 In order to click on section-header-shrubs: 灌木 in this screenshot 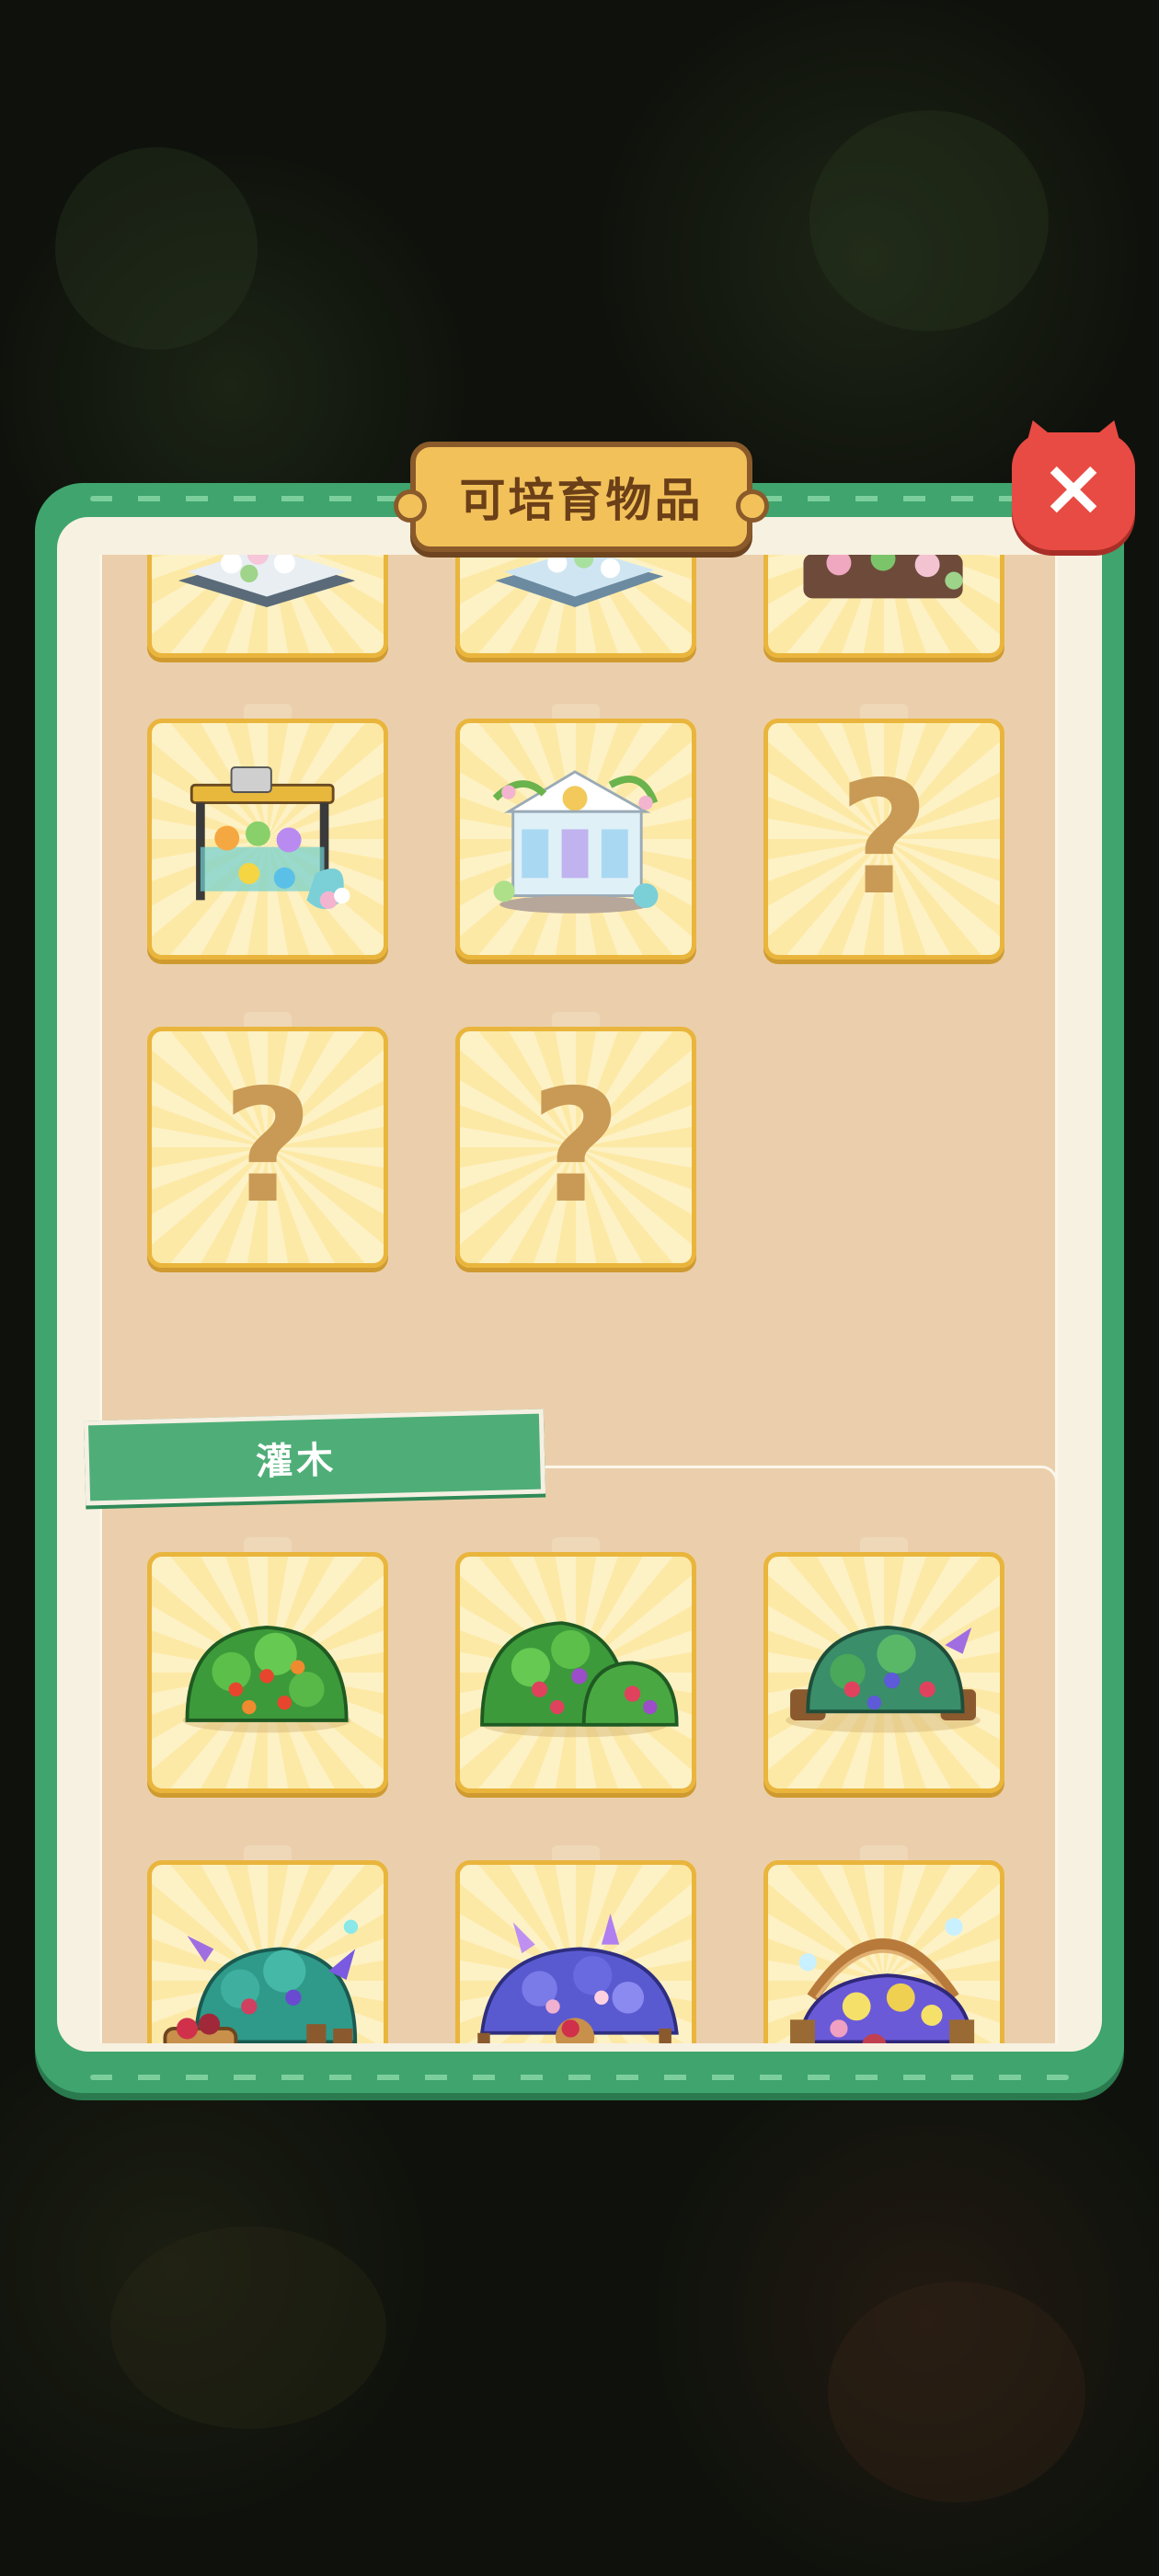, I will do `click(314, 1457)`.